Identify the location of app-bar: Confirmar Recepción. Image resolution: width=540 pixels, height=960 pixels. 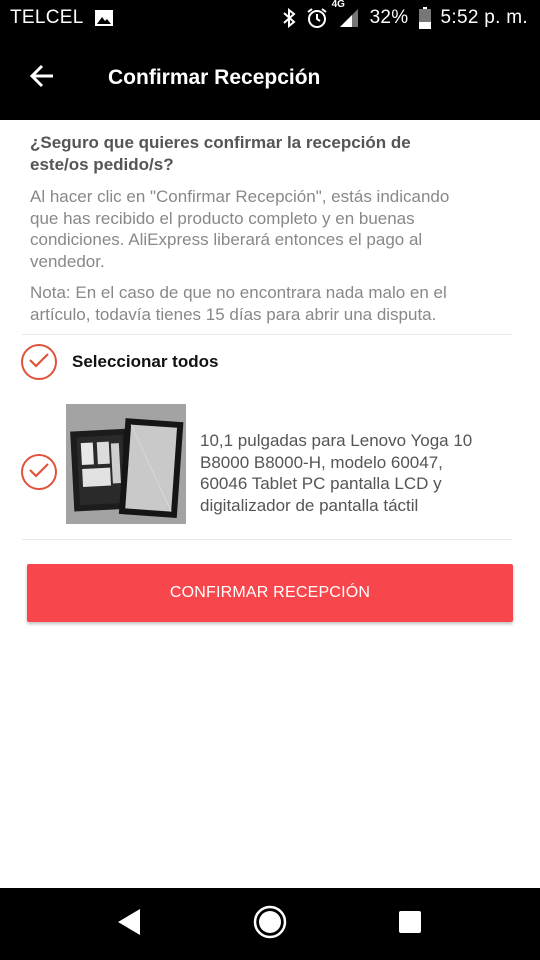
(270, 78).